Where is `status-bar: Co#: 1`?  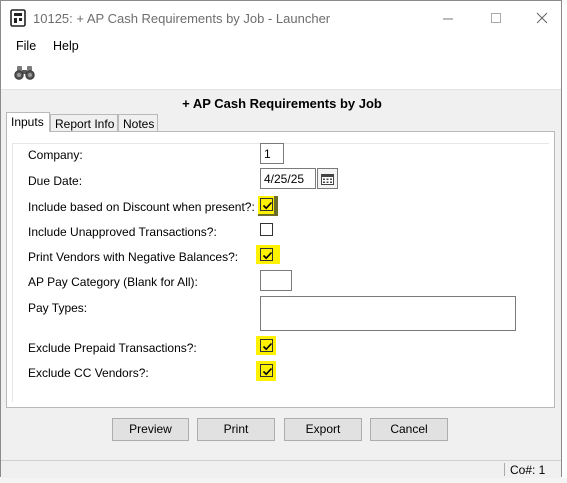 status-bar: Co#: 1 is located at coordinates (281, 469).